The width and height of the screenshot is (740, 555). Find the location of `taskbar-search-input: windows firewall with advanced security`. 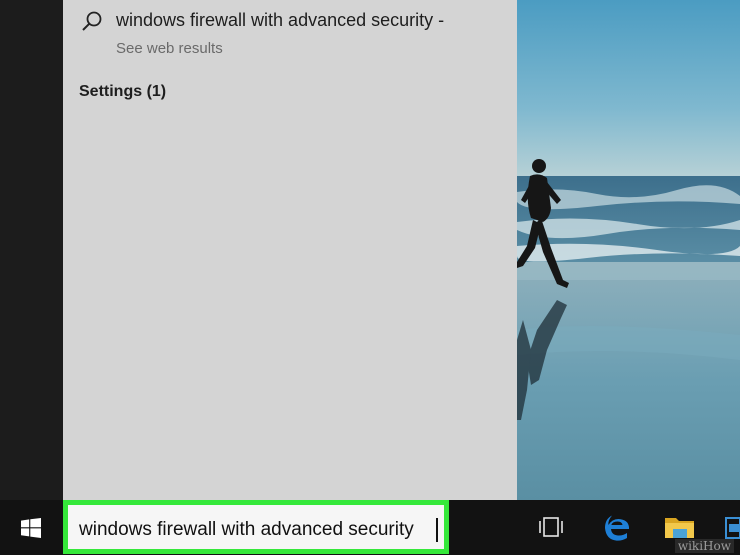

taskbar-search-input: windows firewall with advanced security is located at coordinates (256, 527).